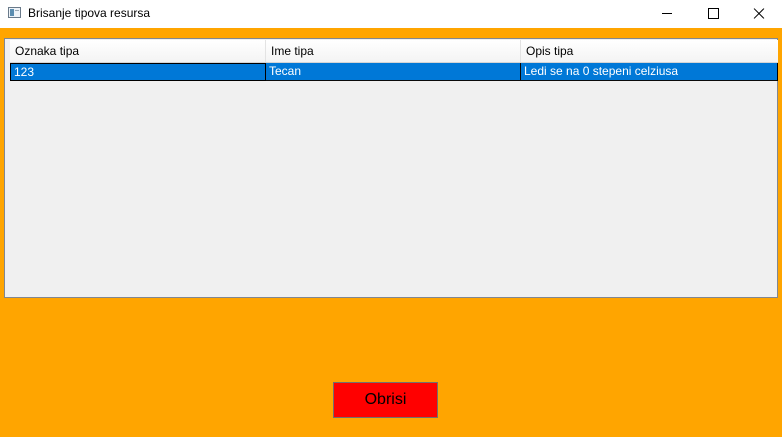 Image resolution: width=782 pixels, height=437 pixels. I want to click on cell-ime: Tecan, so click(393, 72).